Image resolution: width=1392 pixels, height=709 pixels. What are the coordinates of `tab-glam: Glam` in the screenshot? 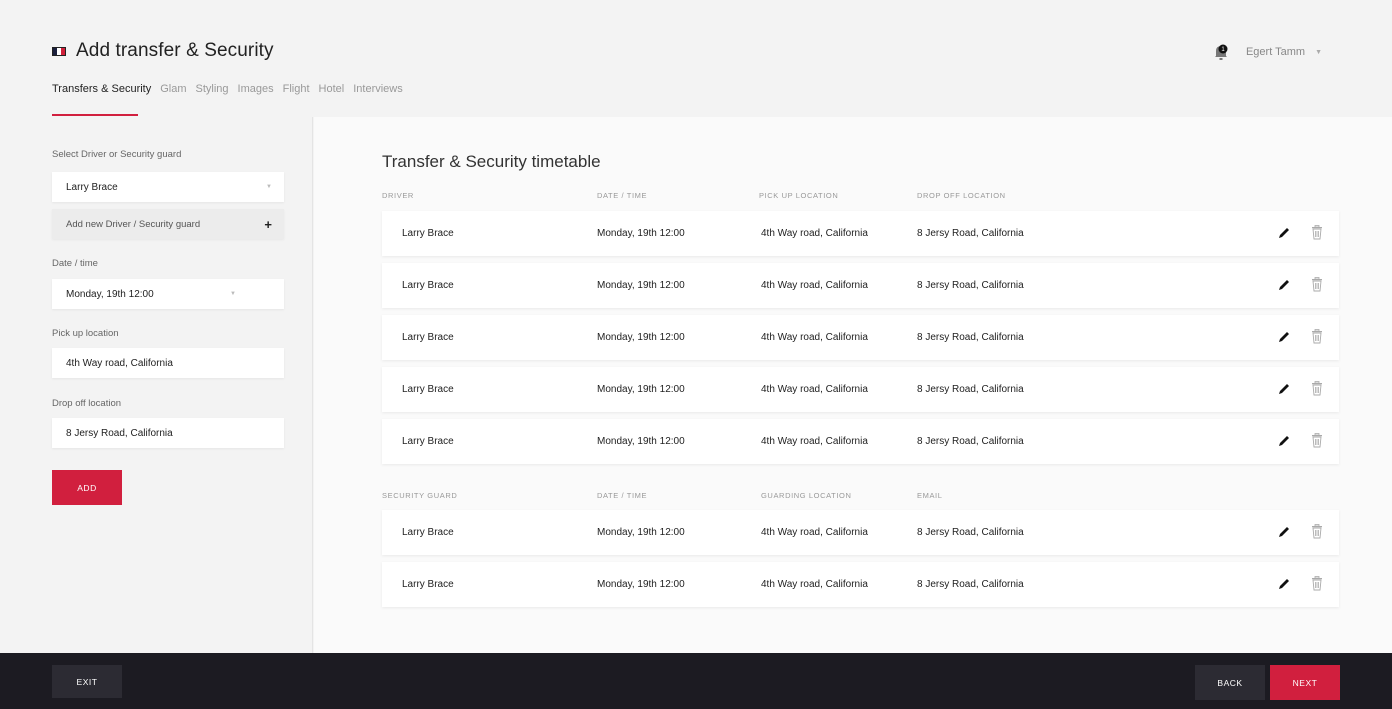 It's located at (173, 89).